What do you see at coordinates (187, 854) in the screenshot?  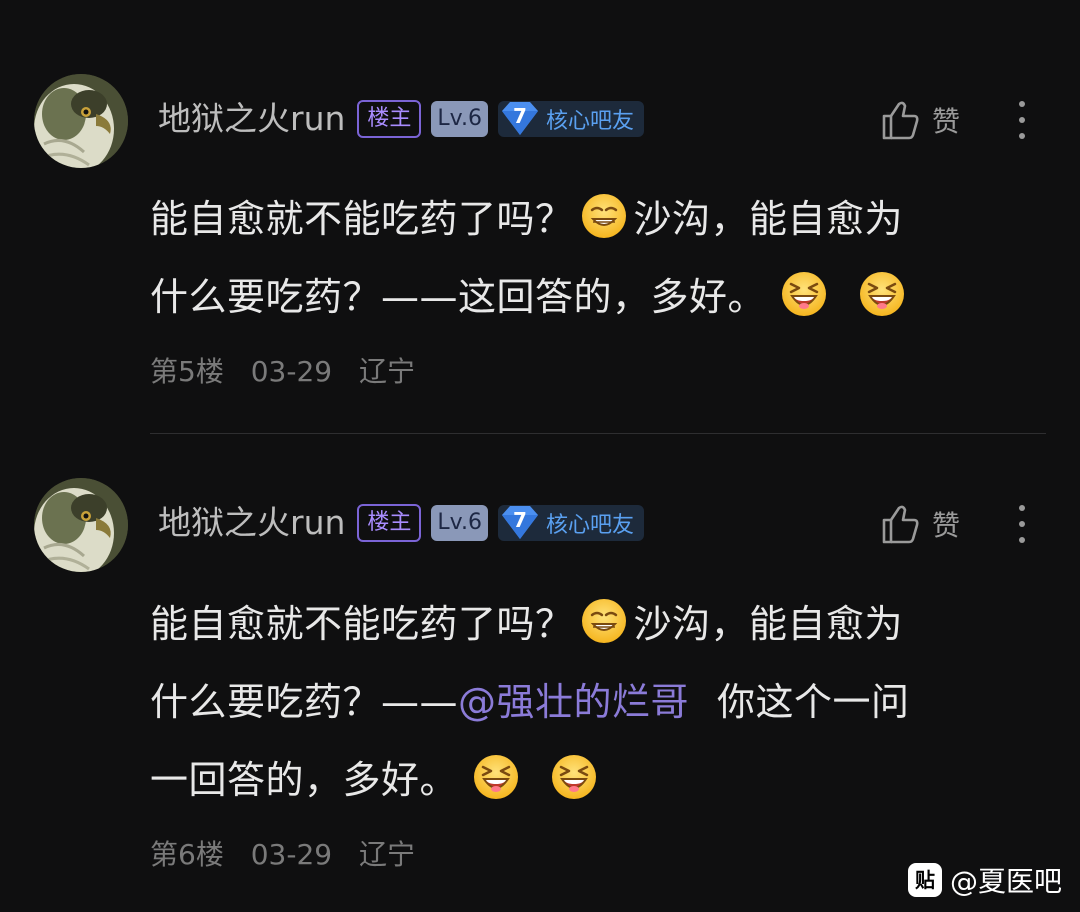 I see `floor-number: 第6楼` at bounding box center [187, 854].